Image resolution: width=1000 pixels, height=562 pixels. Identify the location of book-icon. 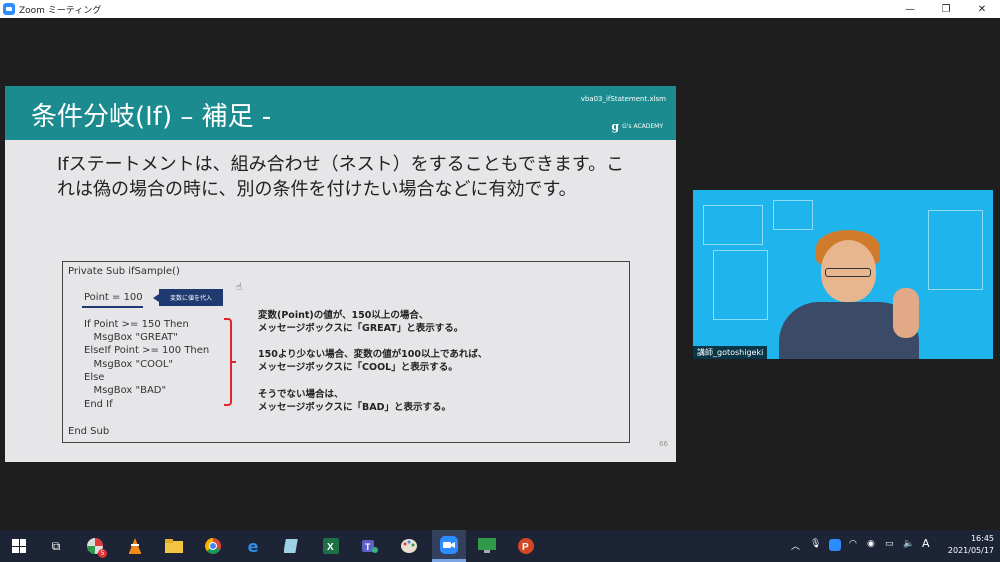
(291, 546).